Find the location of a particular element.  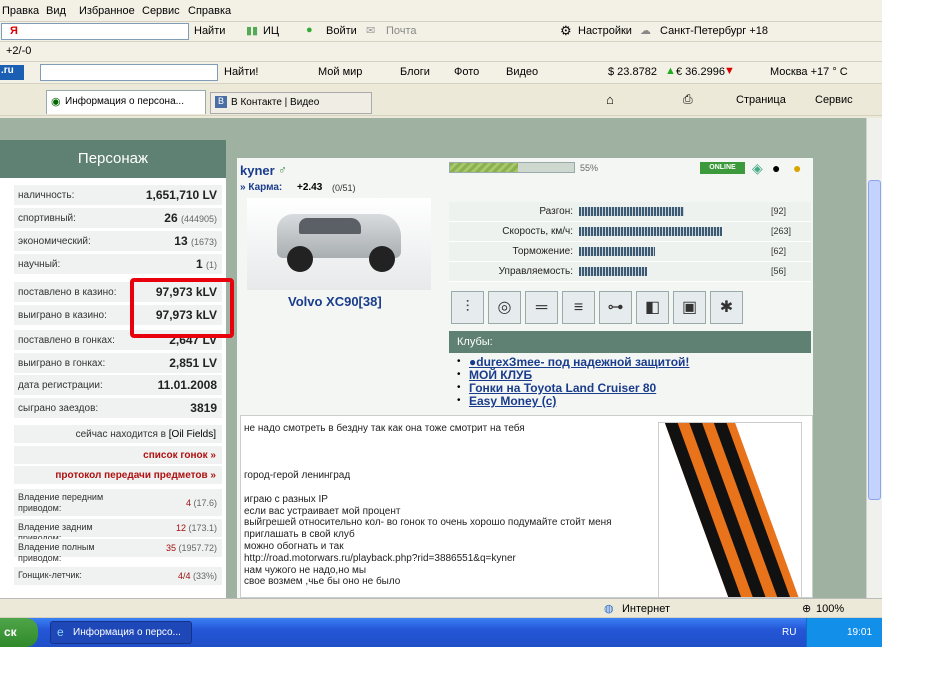

club-link: Гонки на Toyota Land Cruiser 80 is located at coordinates (562, 388).